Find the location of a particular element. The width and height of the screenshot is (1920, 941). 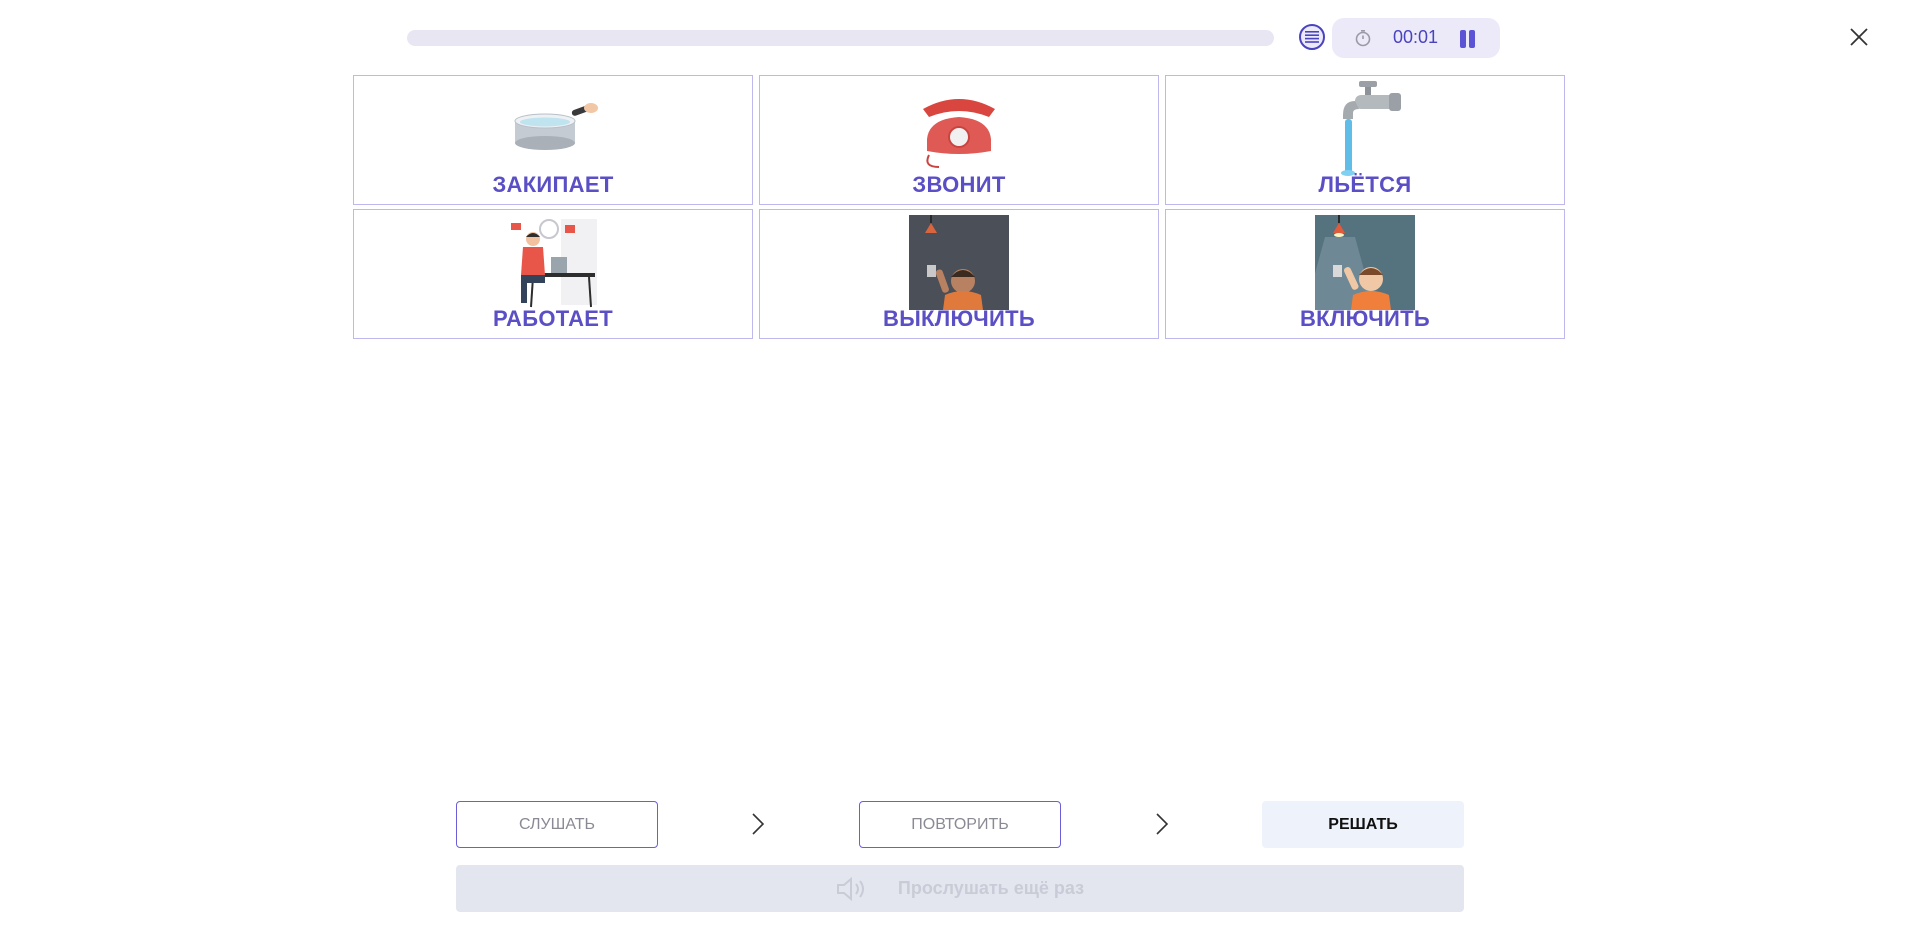

answer-card-6: ВКЛЮЧИТЬ is located at coordinates (1365, 274).